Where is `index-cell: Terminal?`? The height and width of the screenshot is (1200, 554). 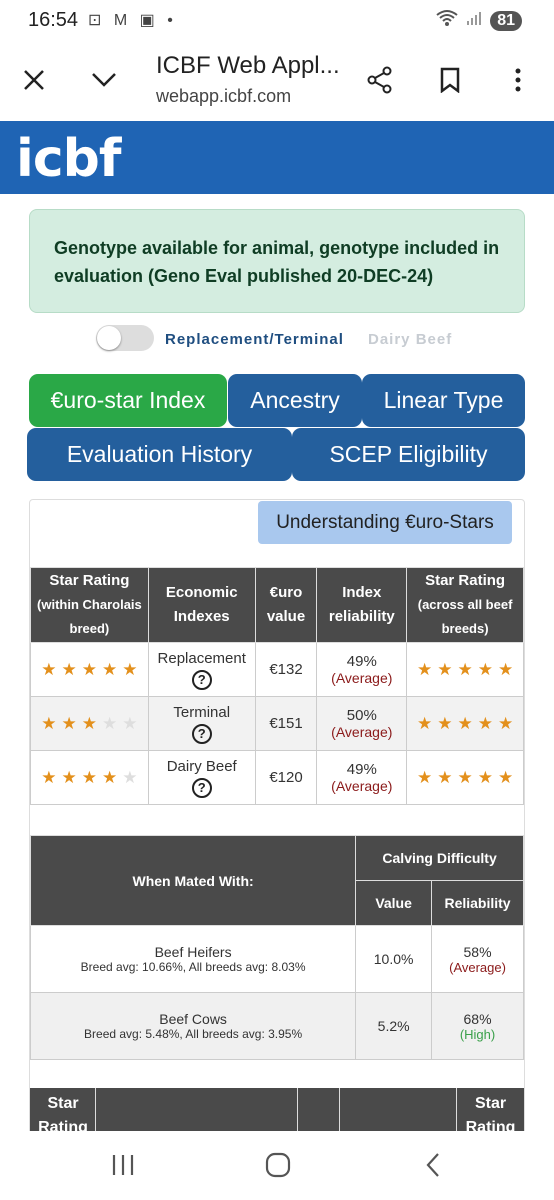
index-cell: Terminal? is located at coordinates (201, 723).